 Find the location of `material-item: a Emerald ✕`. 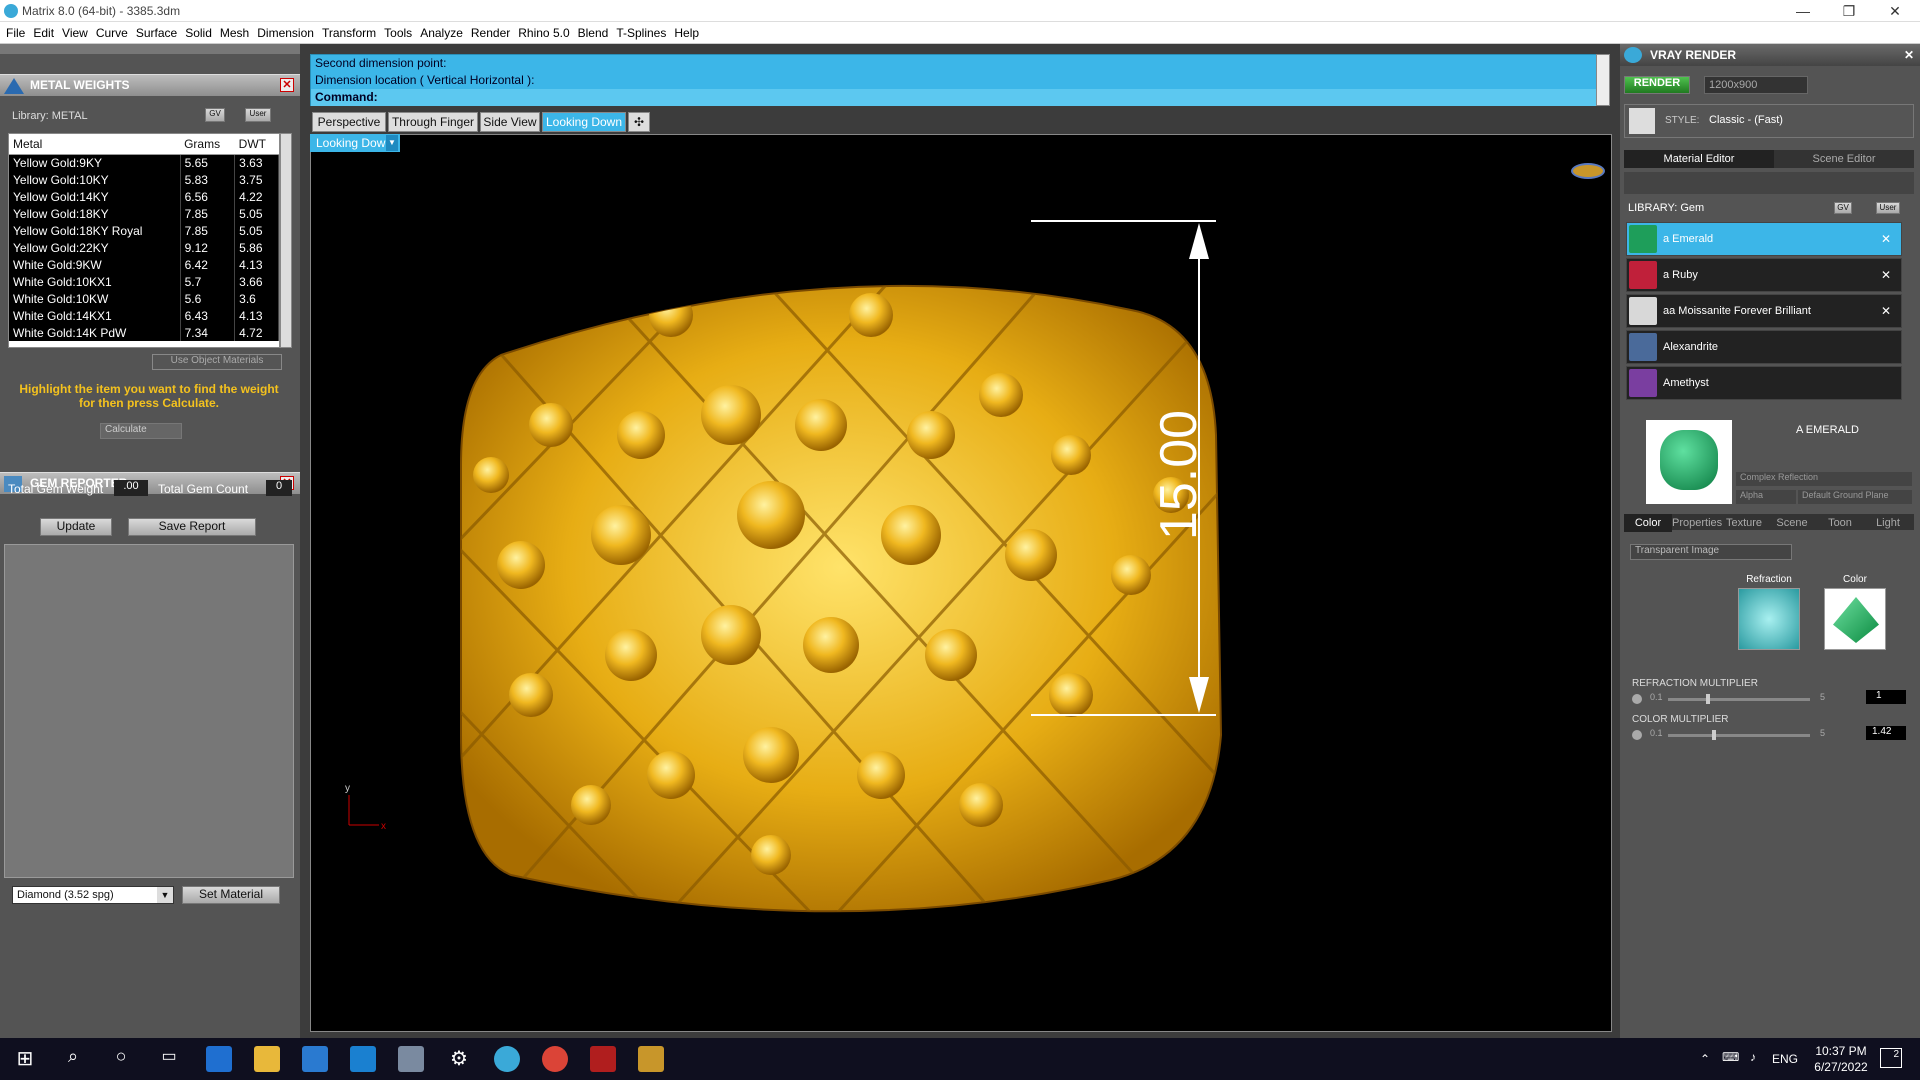

material-item: a Emerald ✕ is located at coordinates (1764, 239).